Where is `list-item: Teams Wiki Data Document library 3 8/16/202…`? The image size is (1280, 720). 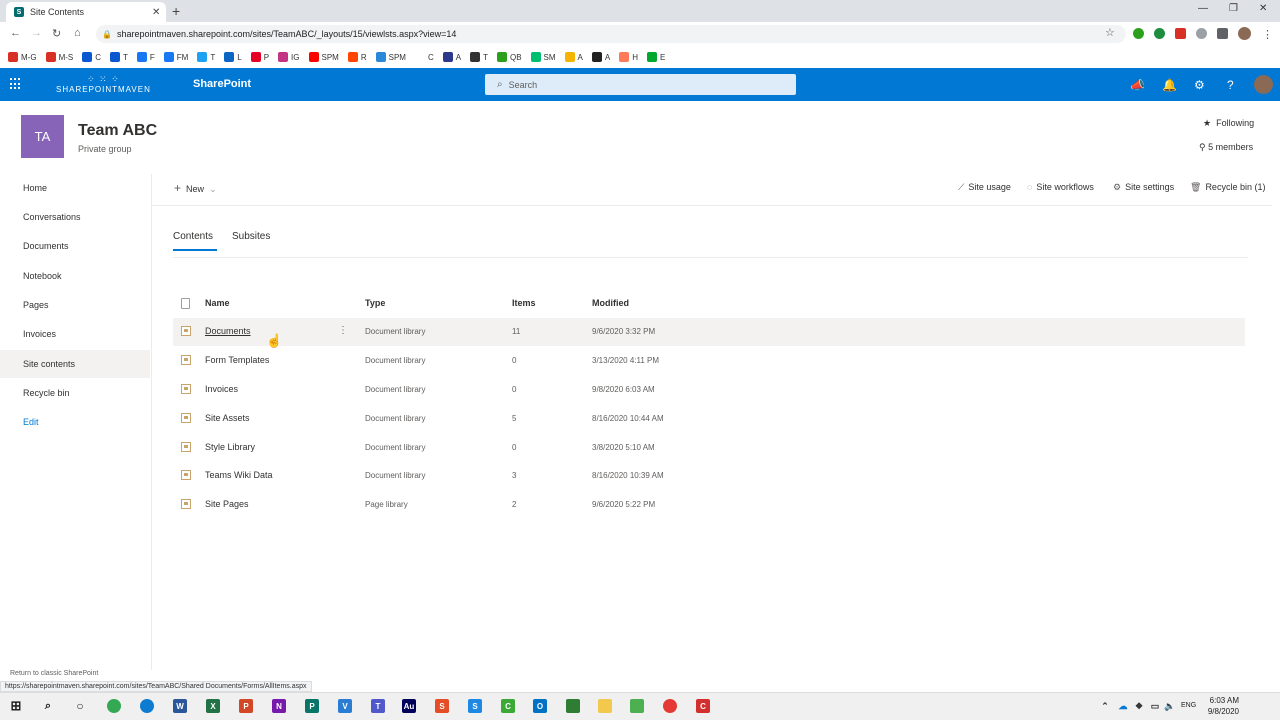 list-item: Teams Wiki Data Document library 3 8/16/202… is located at coordinates (709, 476).